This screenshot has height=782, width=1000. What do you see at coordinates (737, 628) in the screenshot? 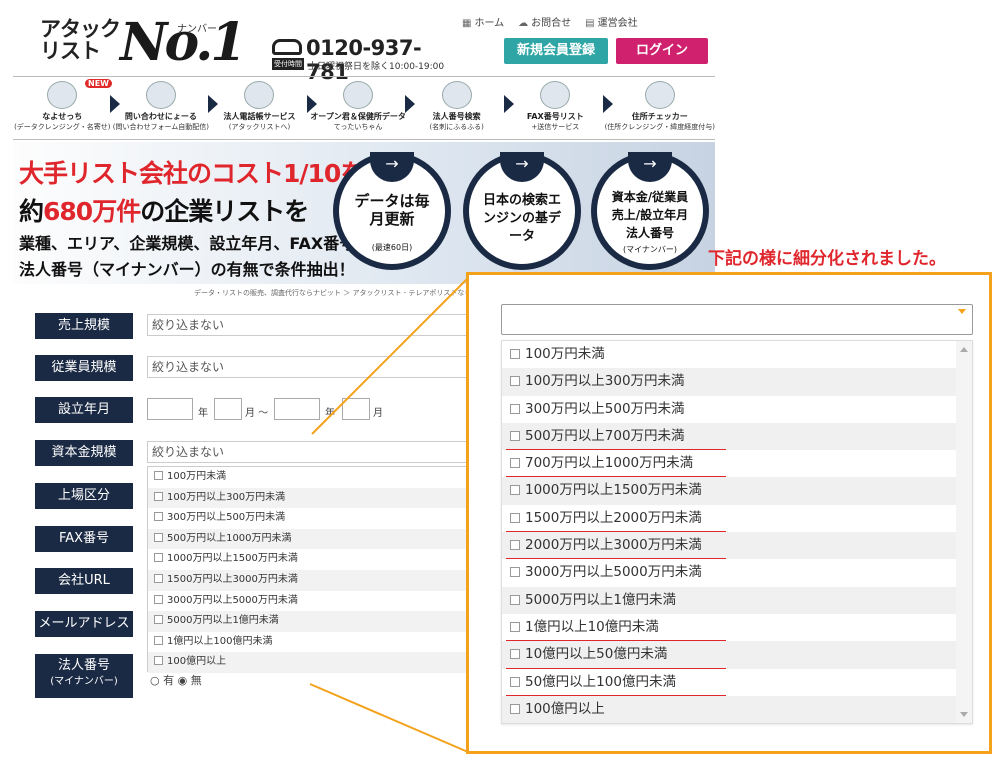
I see `capital-option-zoomed: 1億円以上10億円未満` at bounding box center [737, 628].